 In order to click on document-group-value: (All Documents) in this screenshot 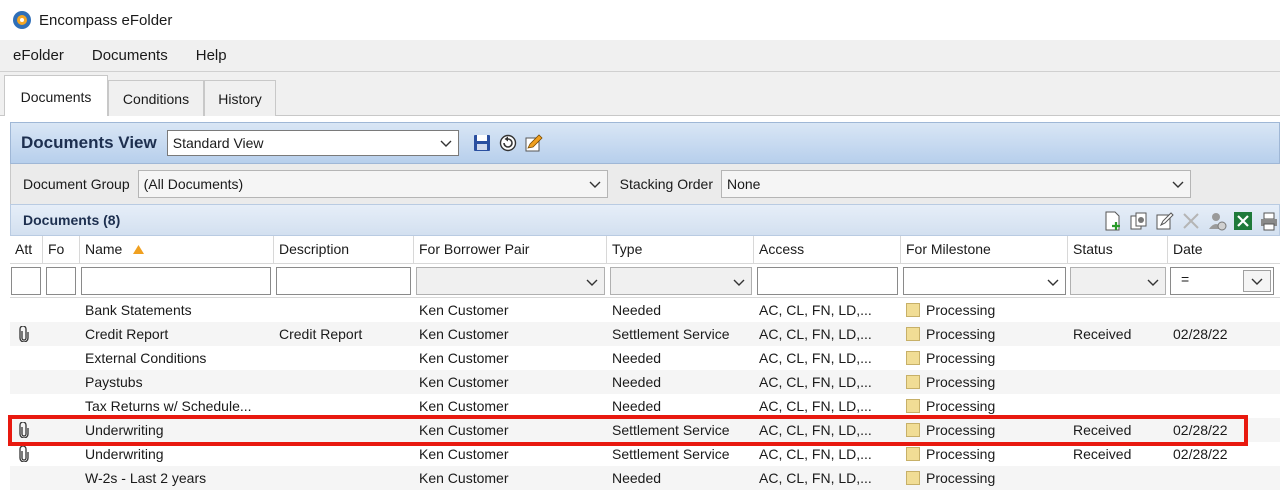, I will do `click(193, 184)`.